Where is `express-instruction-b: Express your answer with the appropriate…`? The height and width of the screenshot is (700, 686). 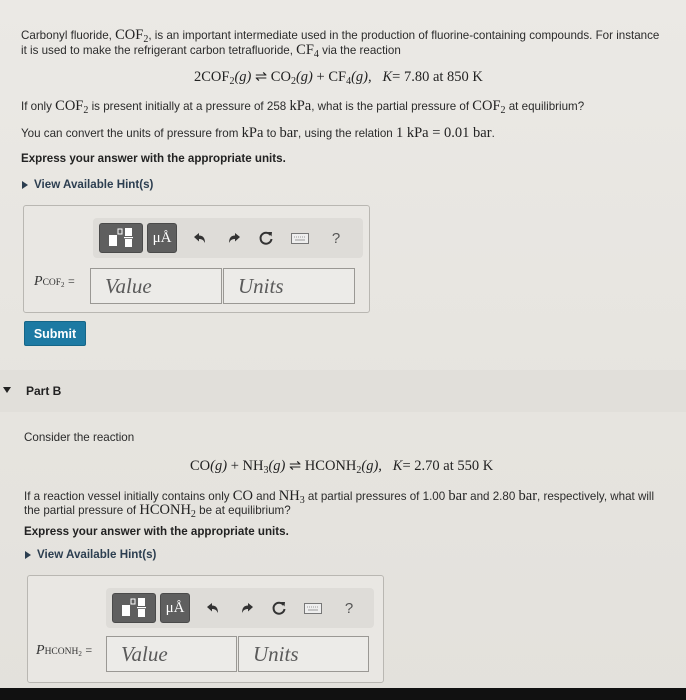 express-instruction-b: Express your answer with the appropriate… is located at coordinates (156, 531).